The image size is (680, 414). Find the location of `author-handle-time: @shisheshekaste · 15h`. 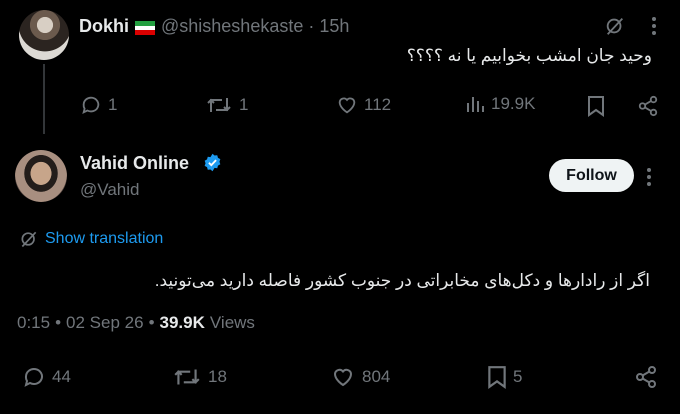

author-handle-time: @shisheshekaste · 15h is located at coordinates (255, 26).